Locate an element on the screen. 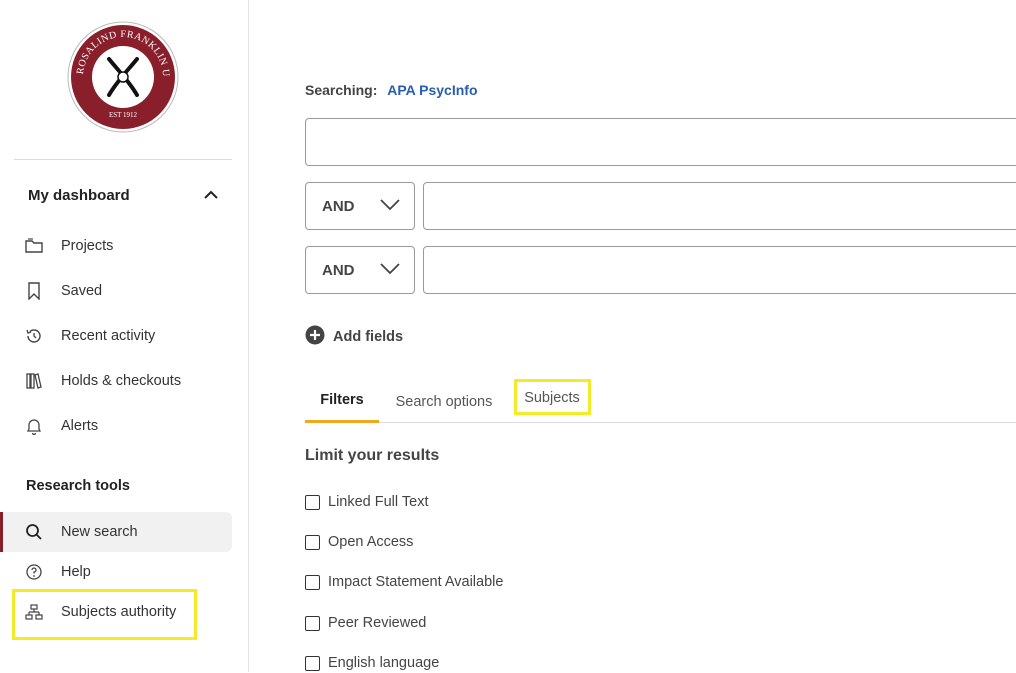 The height and width of the screenshot is (673, 1016). sidebar-item-new-search: New search is located at coordinates (81, 532).